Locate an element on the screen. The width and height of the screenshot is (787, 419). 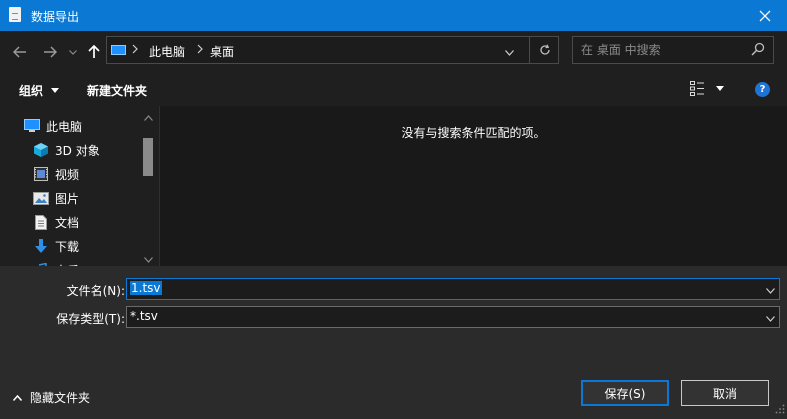
arrow-up-icon is located at coordinates (94, 51).